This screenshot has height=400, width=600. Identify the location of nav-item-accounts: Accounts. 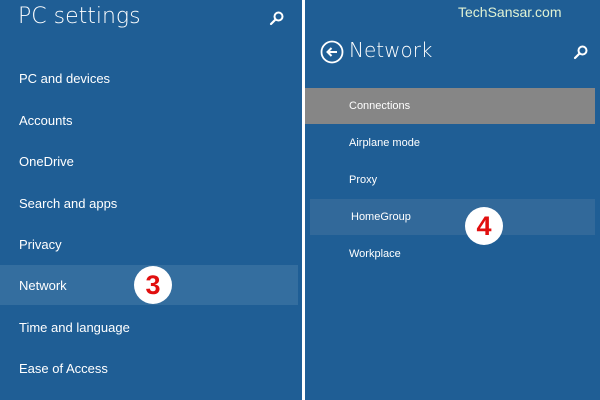
(149, 120).